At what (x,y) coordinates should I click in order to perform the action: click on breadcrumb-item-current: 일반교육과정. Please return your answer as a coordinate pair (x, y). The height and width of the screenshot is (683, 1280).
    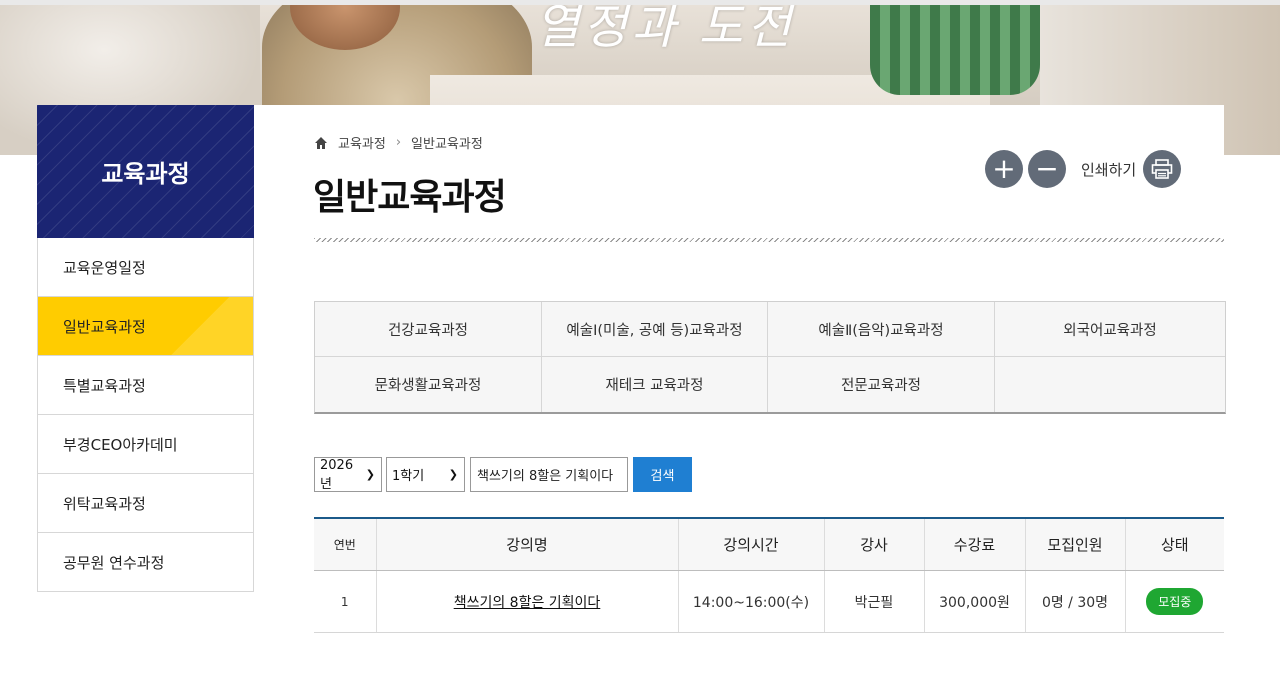
    Looking at the image, I should click on (447, 142).